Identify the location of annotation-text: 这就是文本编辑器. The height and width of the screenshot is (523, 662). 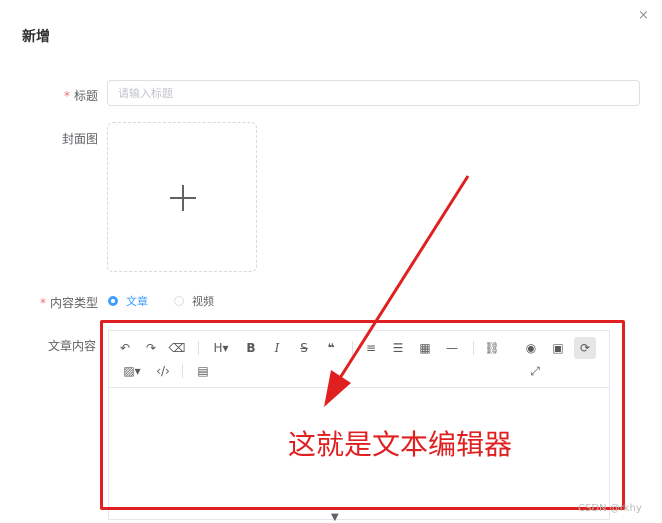
(400, 444).